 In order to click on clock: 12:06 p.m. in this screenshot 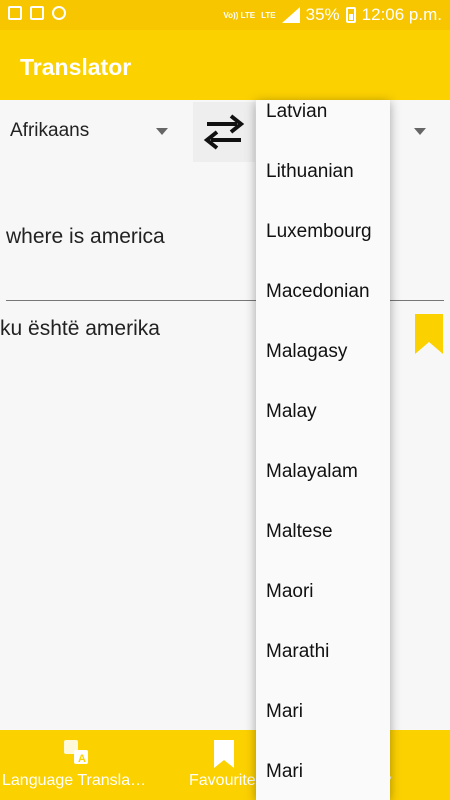, I will do `click(401, 14)`.